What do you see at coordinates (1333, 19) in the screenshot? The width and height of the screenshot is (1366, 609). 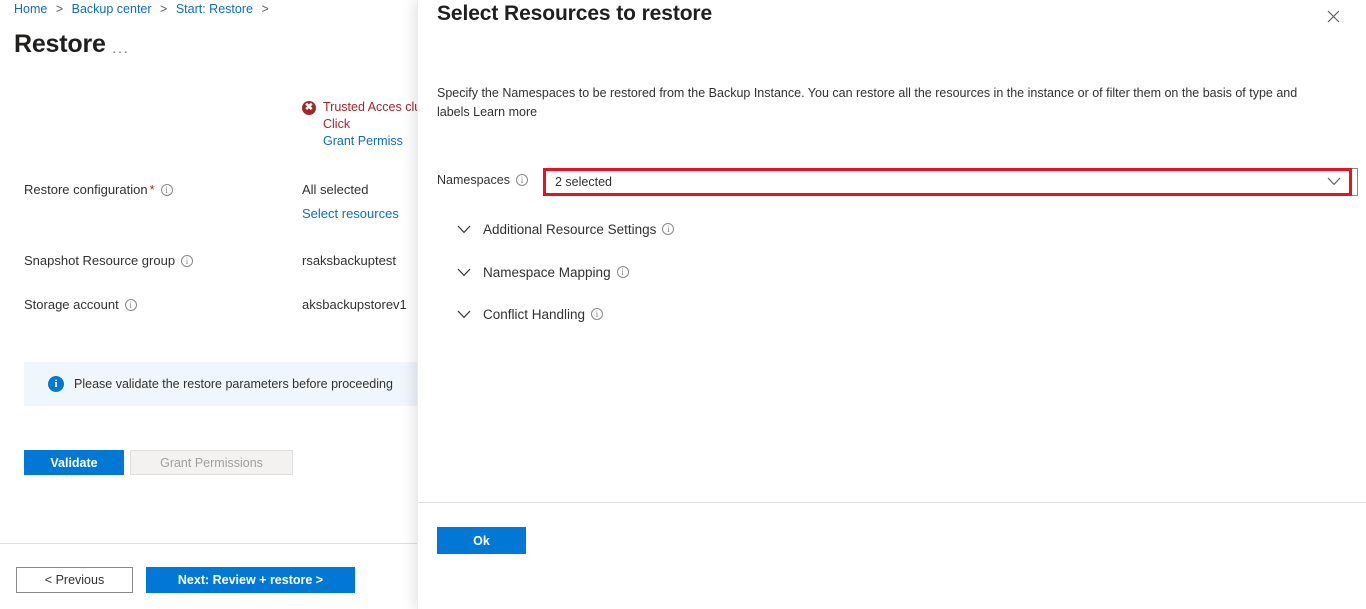 I see `close-icon` at bounding box center [1333, 19].